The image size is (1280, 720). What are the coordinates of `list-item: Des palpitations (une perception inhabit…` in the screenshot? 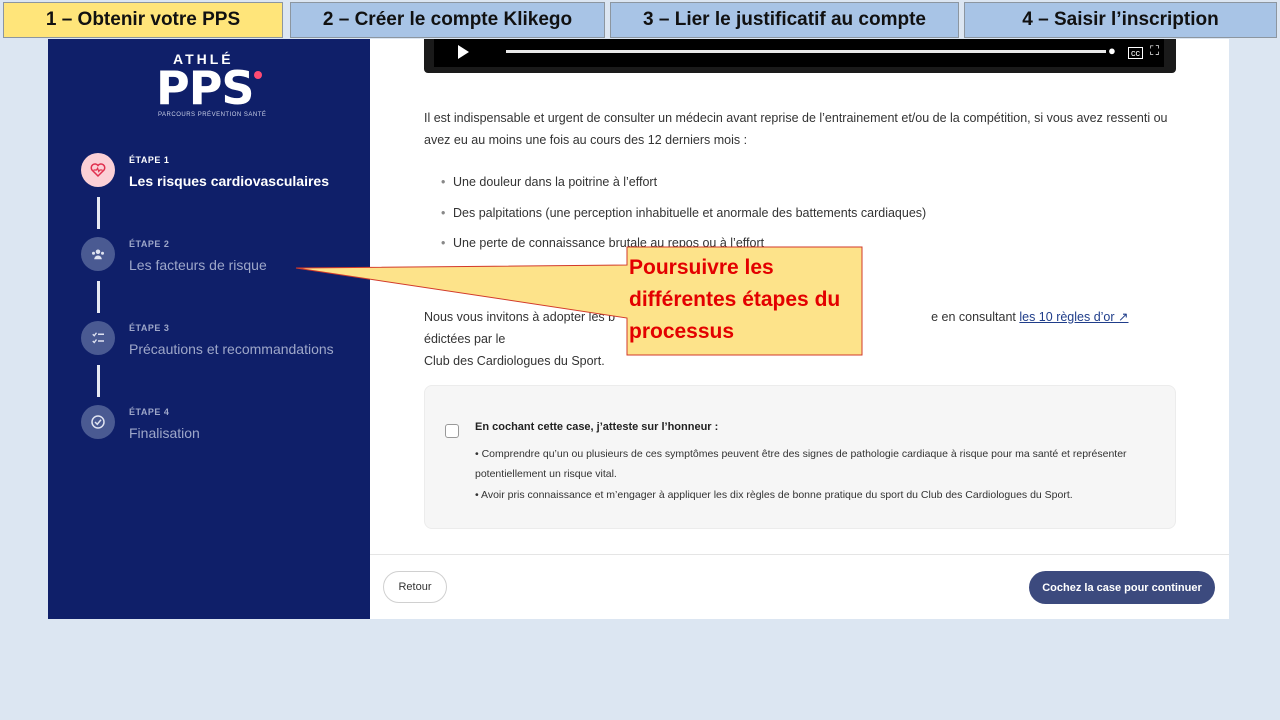 It's located at (683, 213).